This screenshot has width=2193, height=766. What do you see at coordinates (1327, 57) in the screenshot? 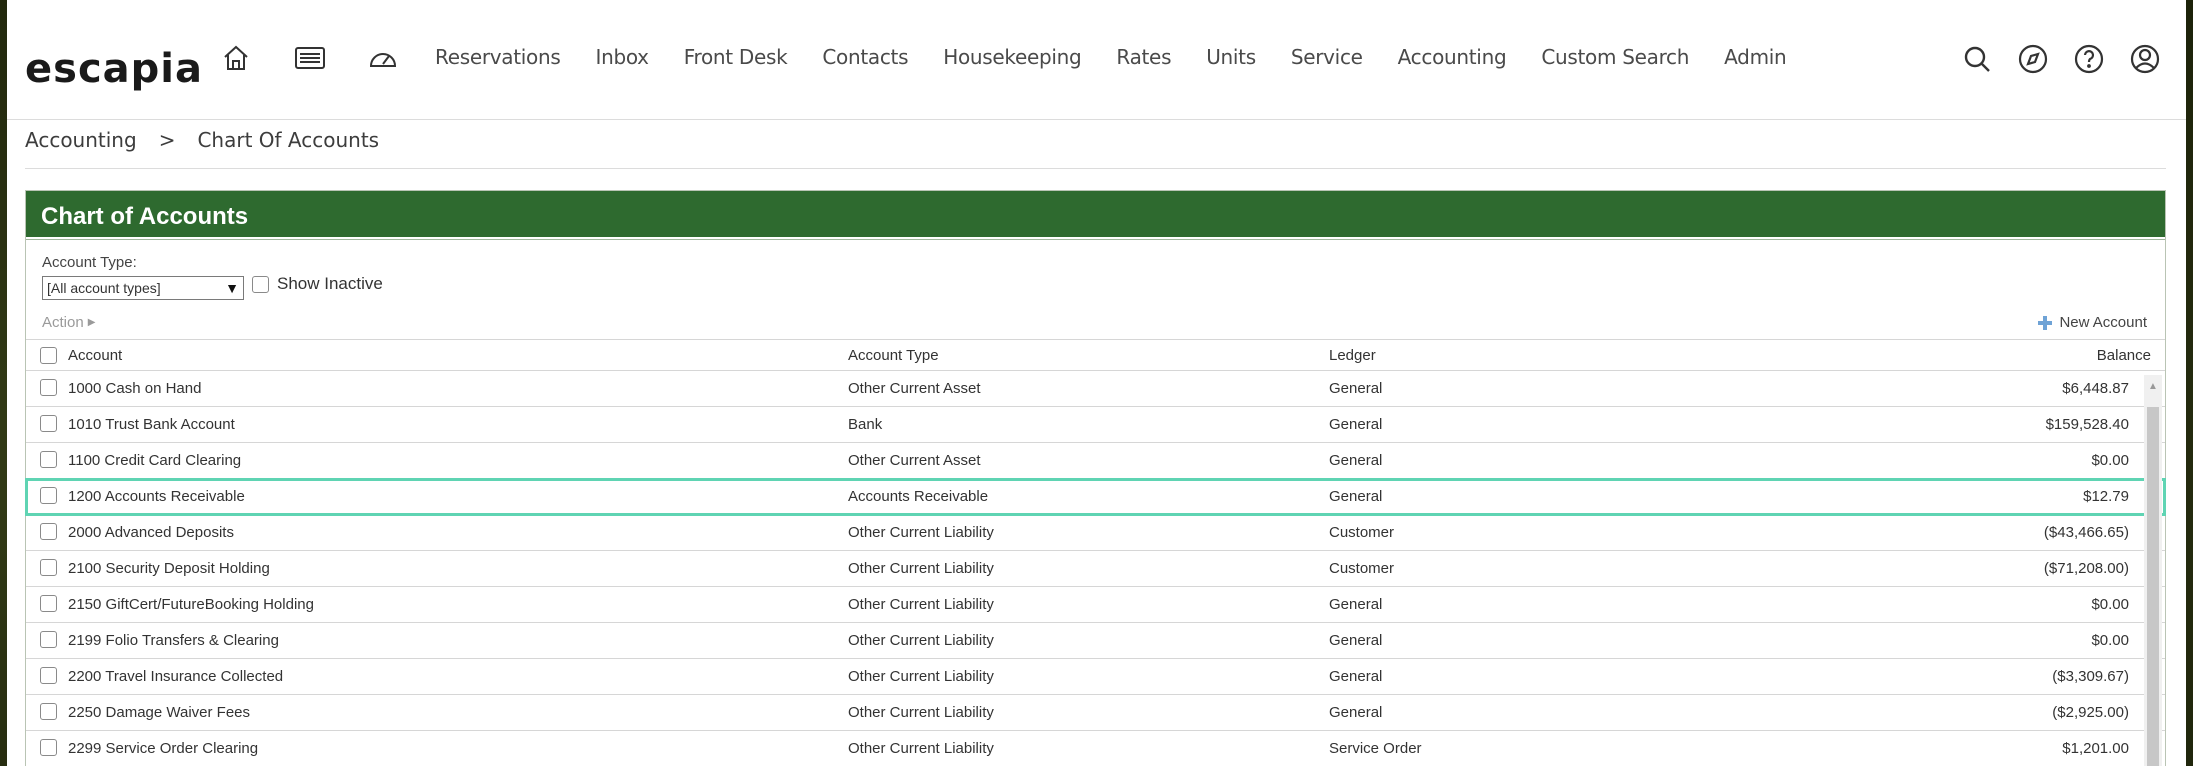
I see `nav-service: Service` at bounding box center [1327, 57].